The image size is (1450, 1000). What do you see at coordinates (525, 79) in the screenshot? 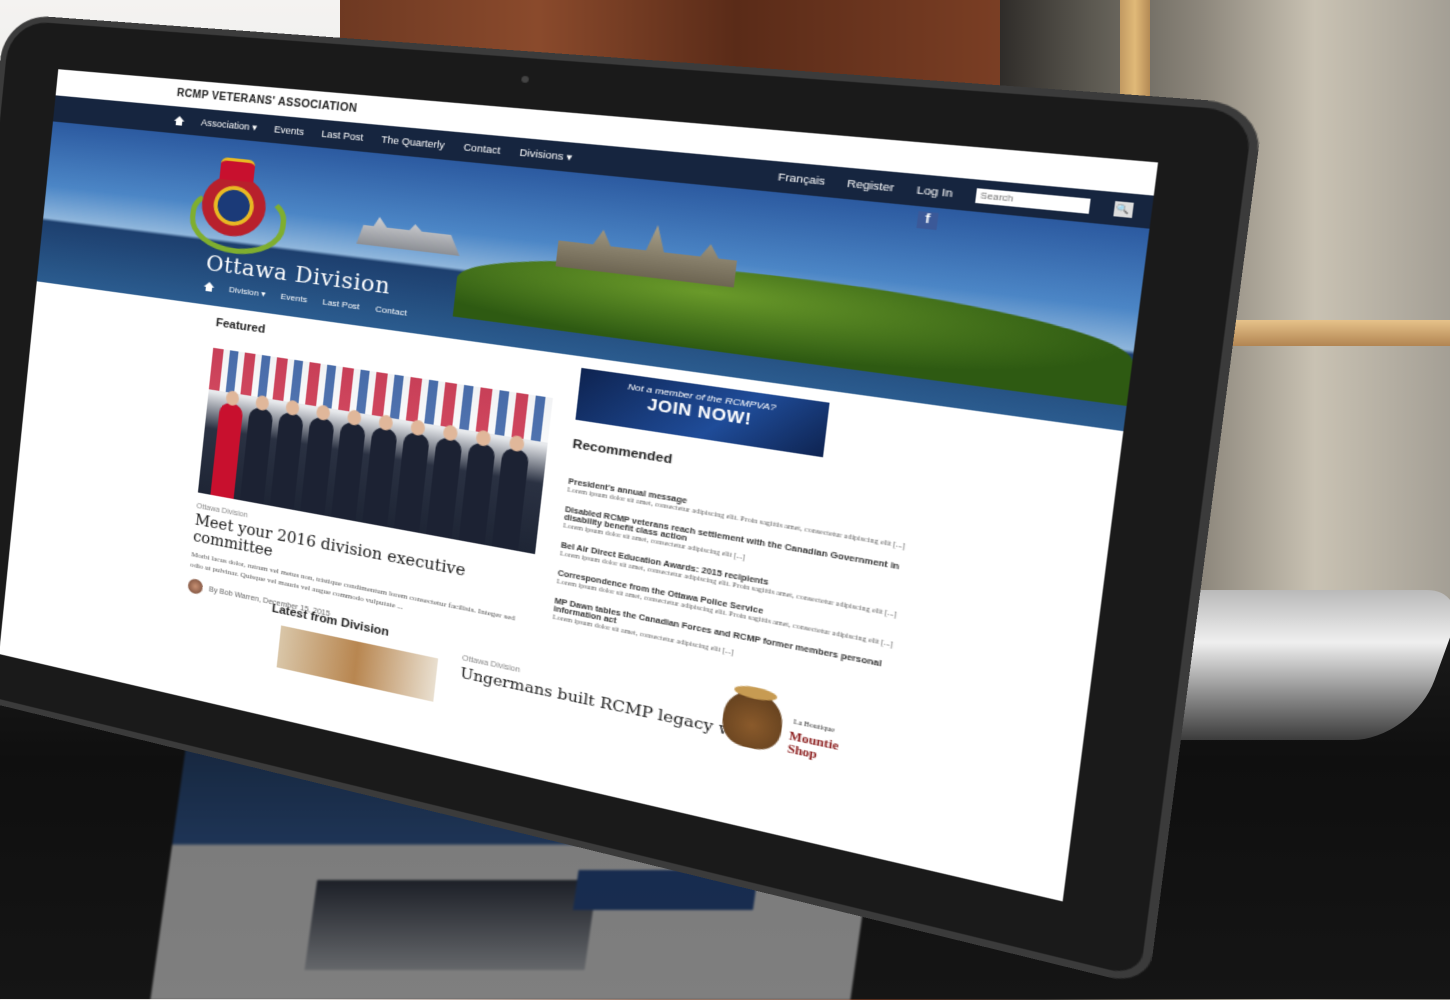
I see `camera-icon` at bounding box center [525, 79].